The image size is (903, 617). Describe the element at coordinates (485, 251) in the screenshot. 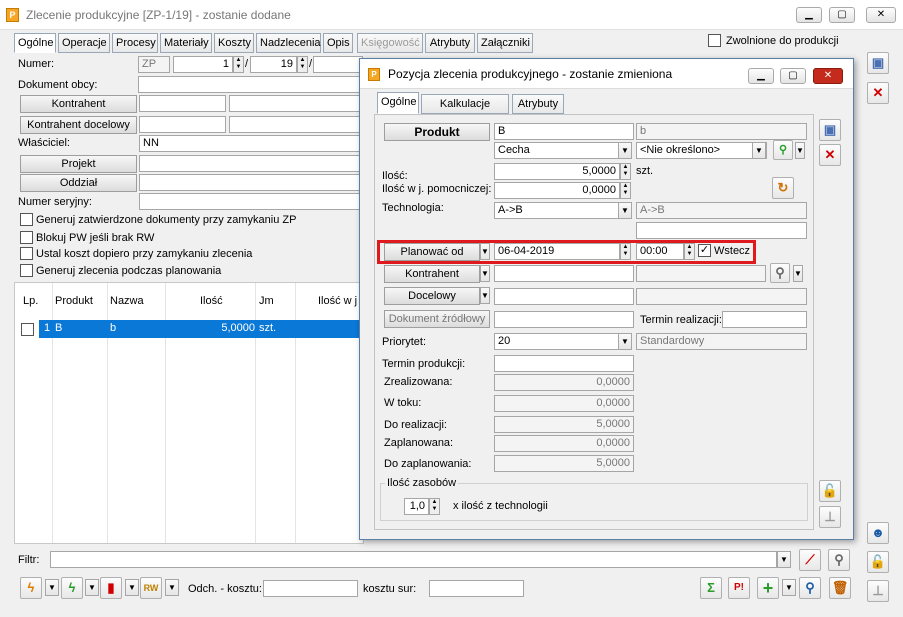

I see `plan-from-dropdown: ▼` at that location.